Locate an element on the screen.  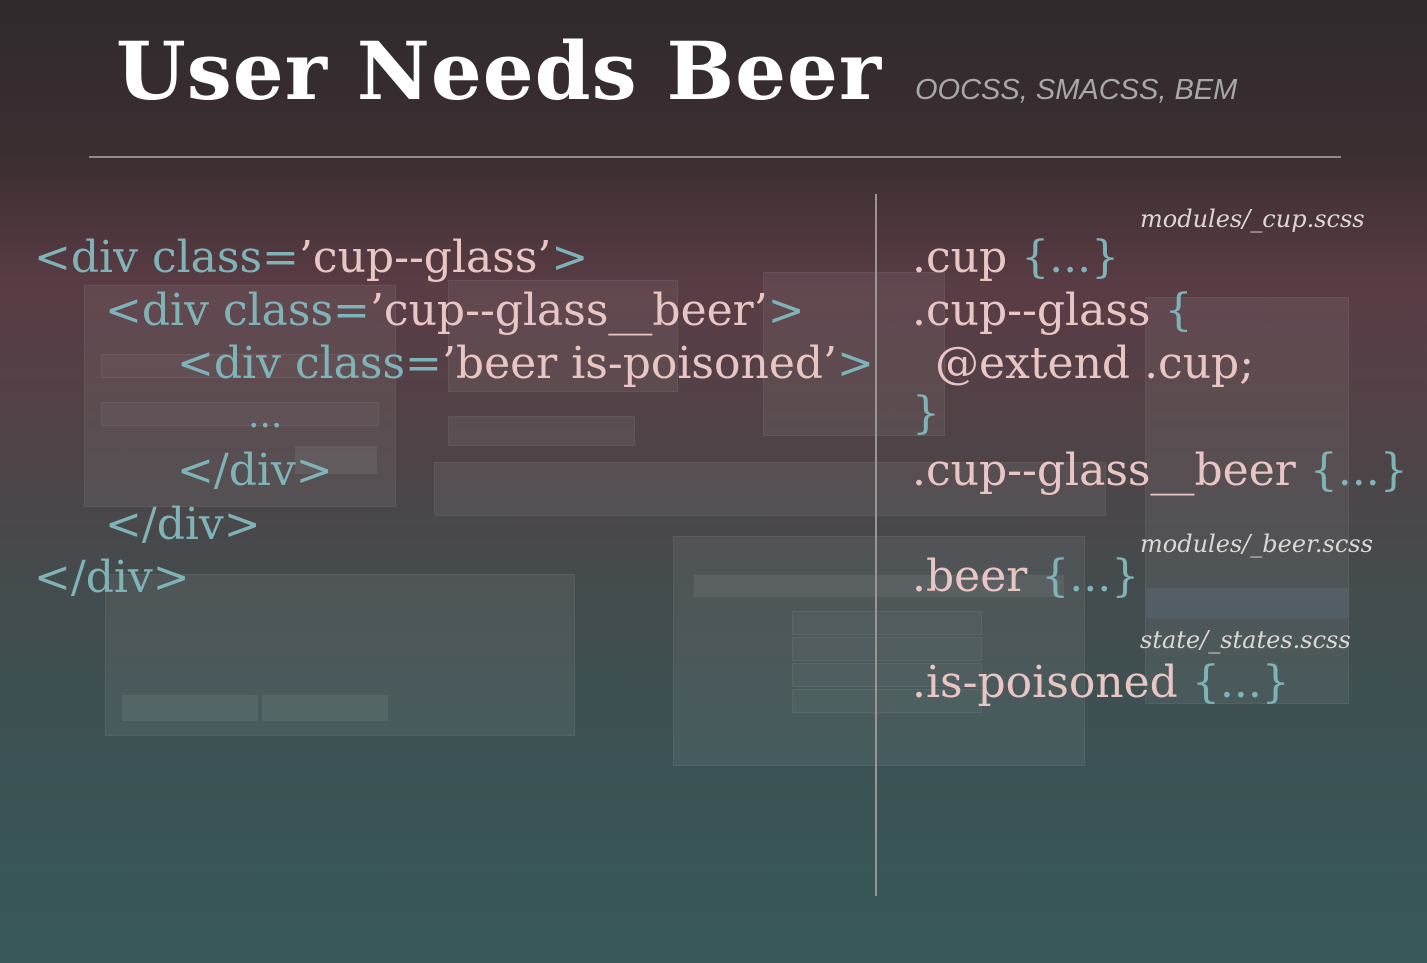
scss-beer-rule: .beer {...} is located at coordinates (1025, 577).